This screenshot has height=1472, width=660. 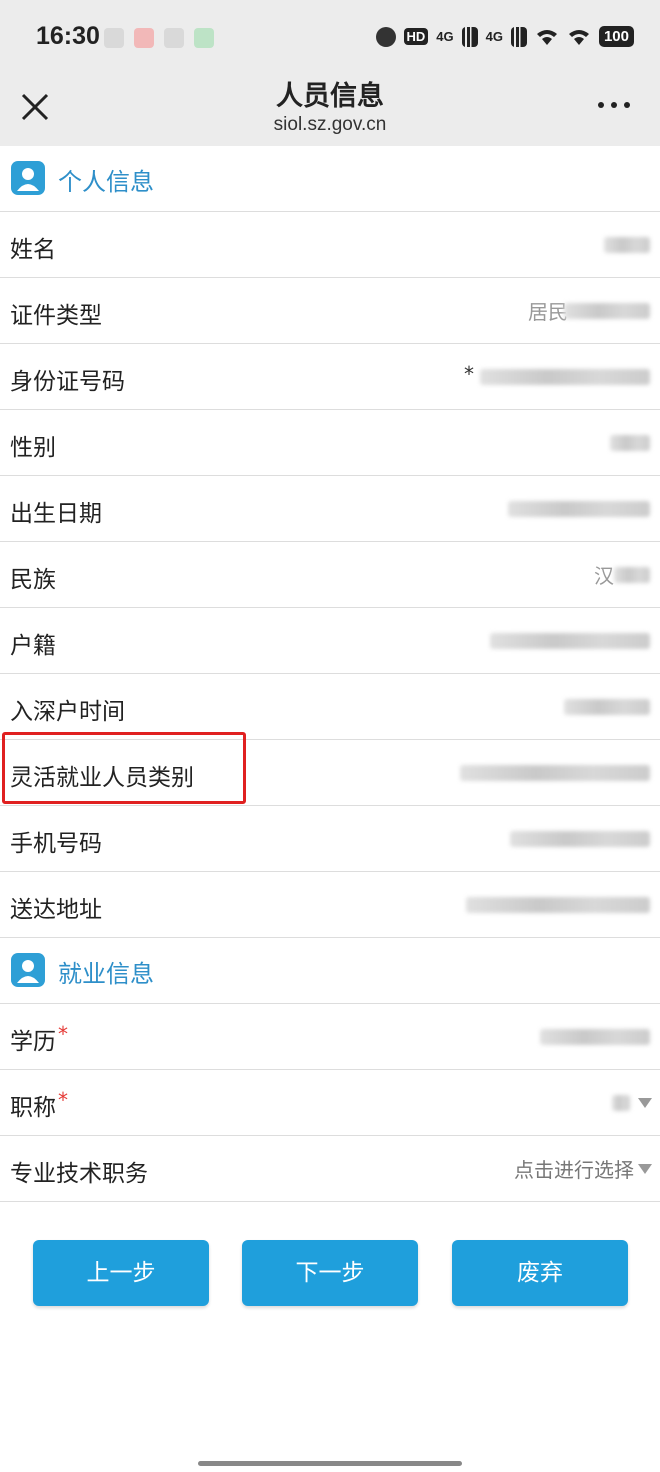 I want to click on notification-icons, so click(x=159, y=38).